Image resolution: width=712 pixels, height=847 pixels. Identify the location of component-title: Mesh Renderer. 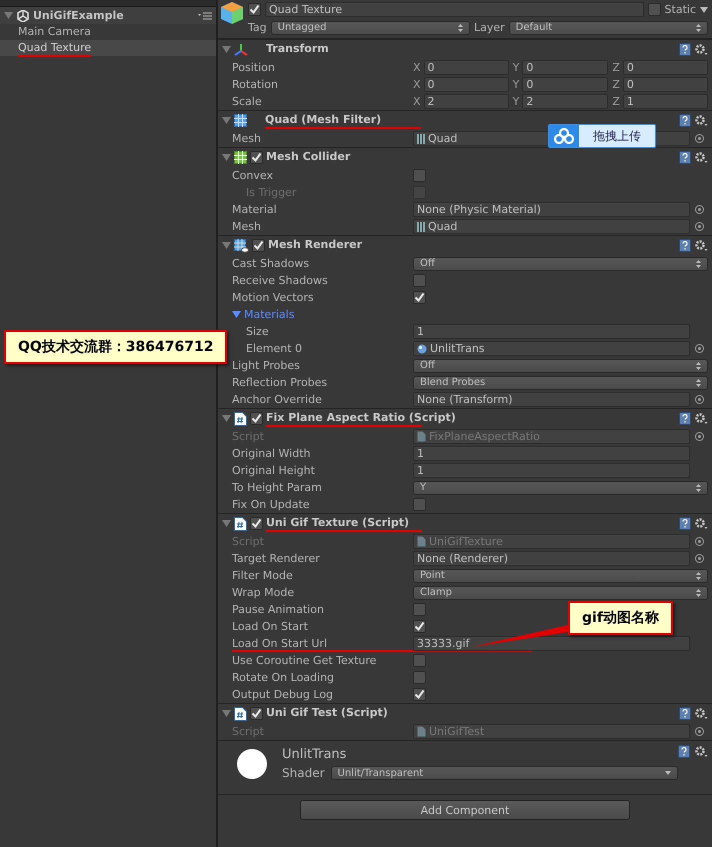
(316, 245).